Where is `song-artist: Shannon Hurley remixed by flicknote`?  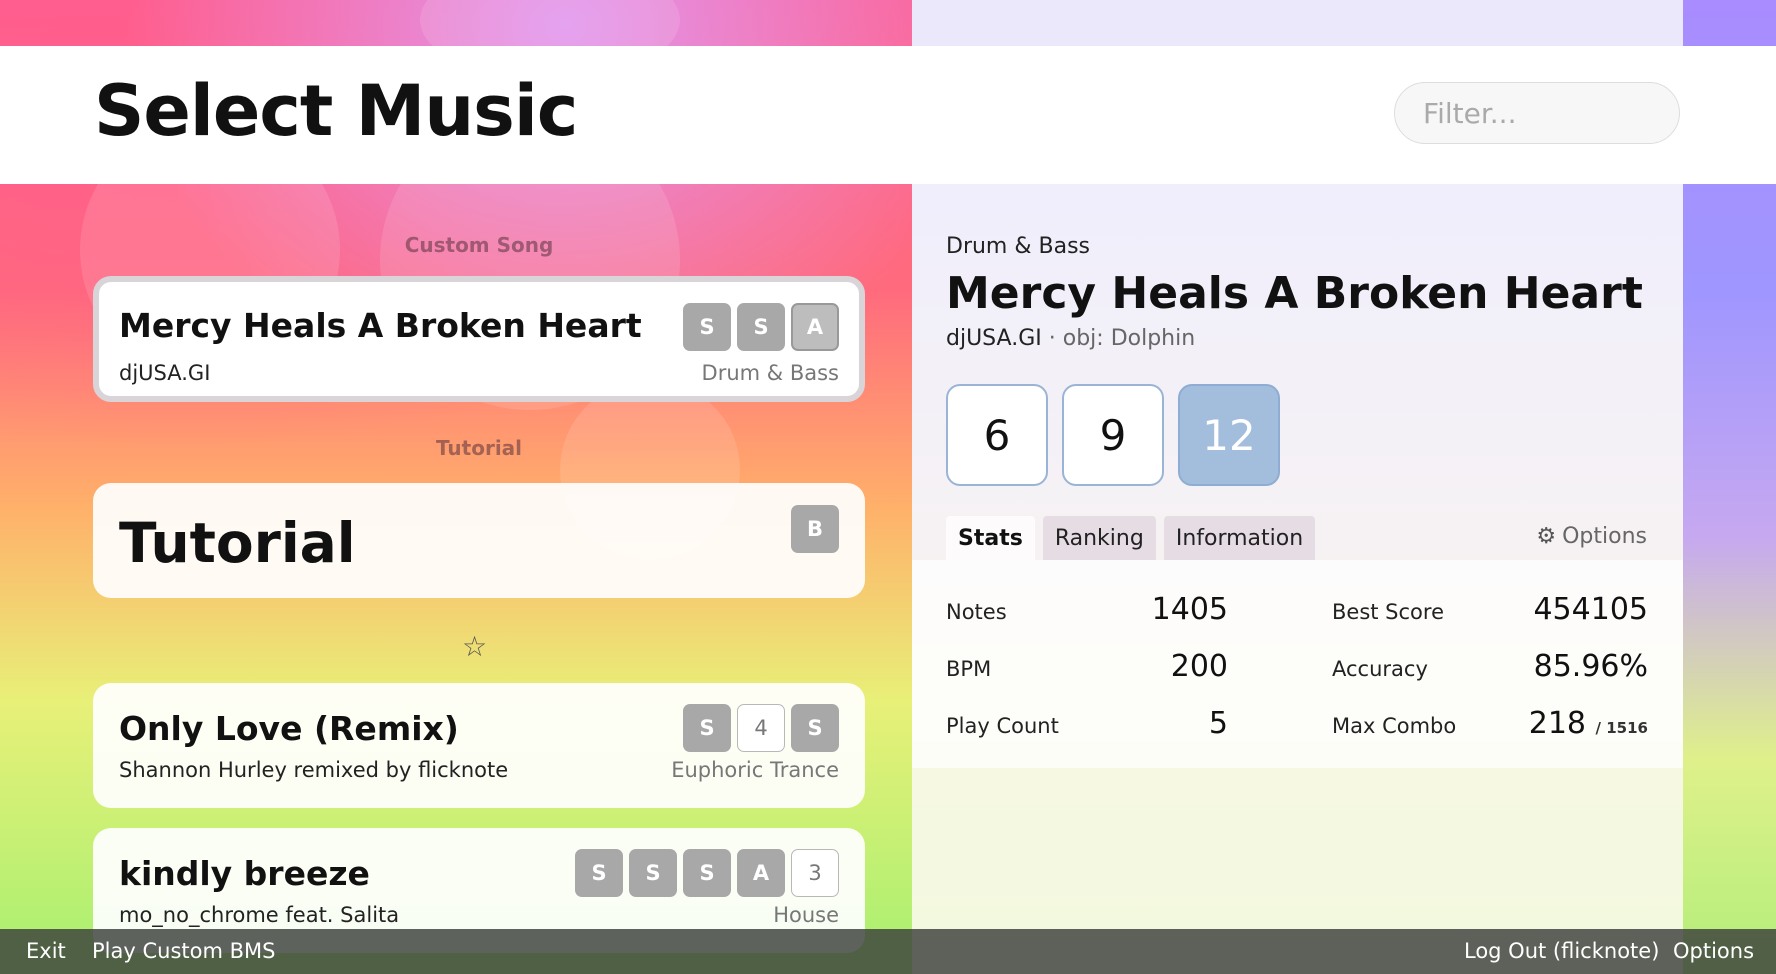
song-artist: Shannon Hurley remixed by flicknote is located at coordinates (314, 770).